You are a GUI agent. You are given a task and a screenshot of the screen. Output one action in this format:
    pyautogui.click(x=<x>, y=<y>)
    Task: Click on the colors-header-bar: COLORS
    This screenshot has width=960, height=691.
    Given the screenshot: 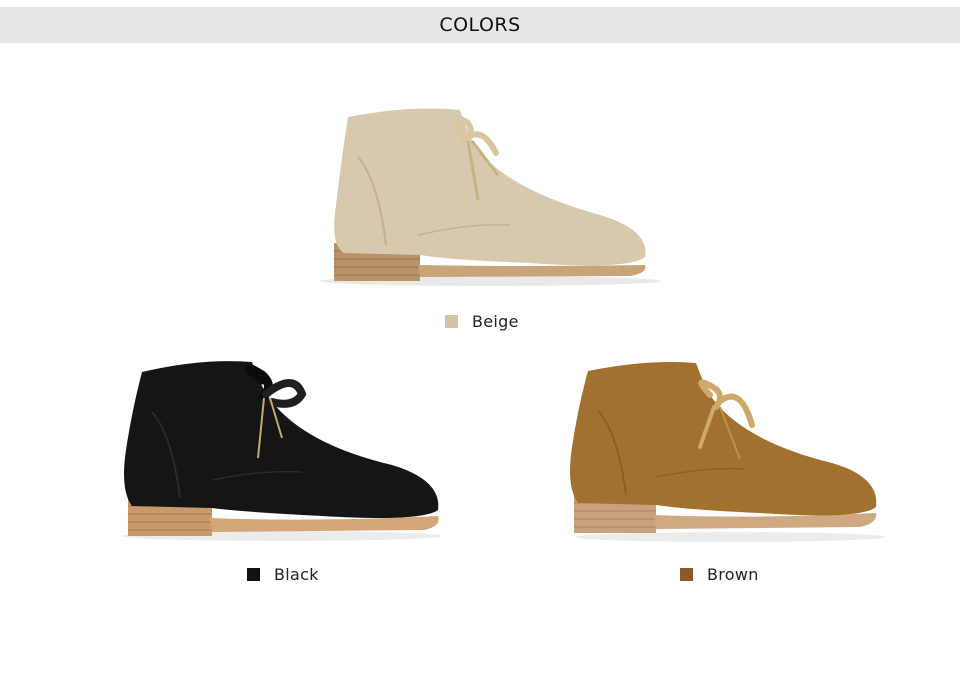 What is the action you would take?
    pyautogui.click(x=480, y=25)
    